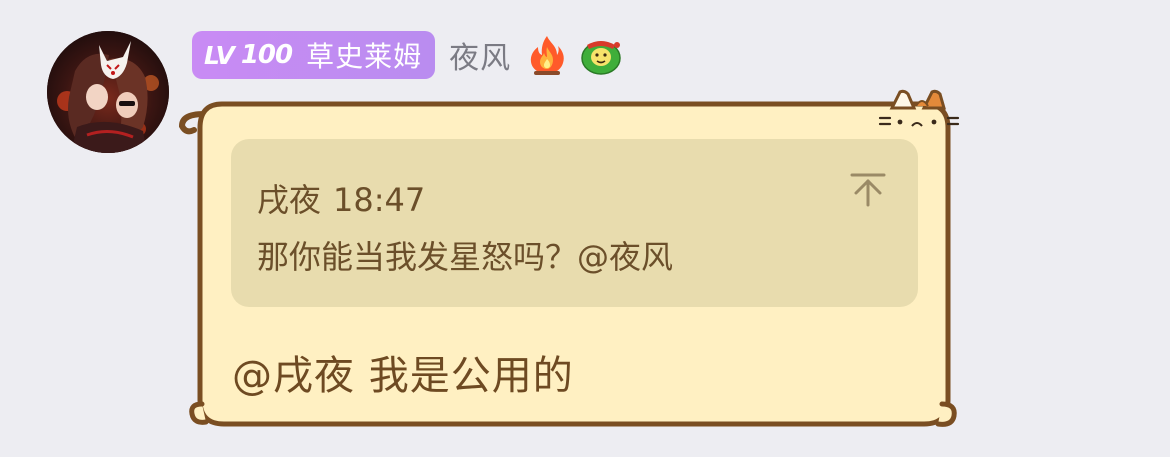 This screenshot has height=457, width=1170. Describe the element at coordinates (403, 376) in the screenshot. I see `message-text: @戌夜 我是公用的` at that location.